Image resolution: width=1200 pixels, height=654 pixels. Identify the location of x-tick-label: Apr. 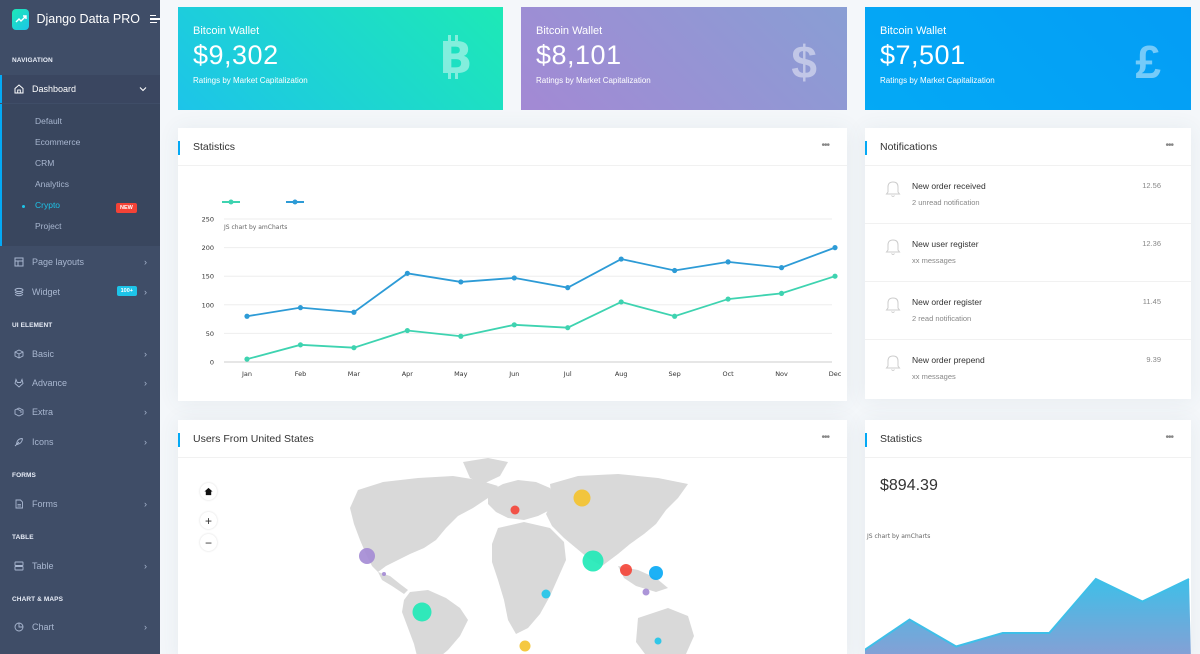
(408, 374).